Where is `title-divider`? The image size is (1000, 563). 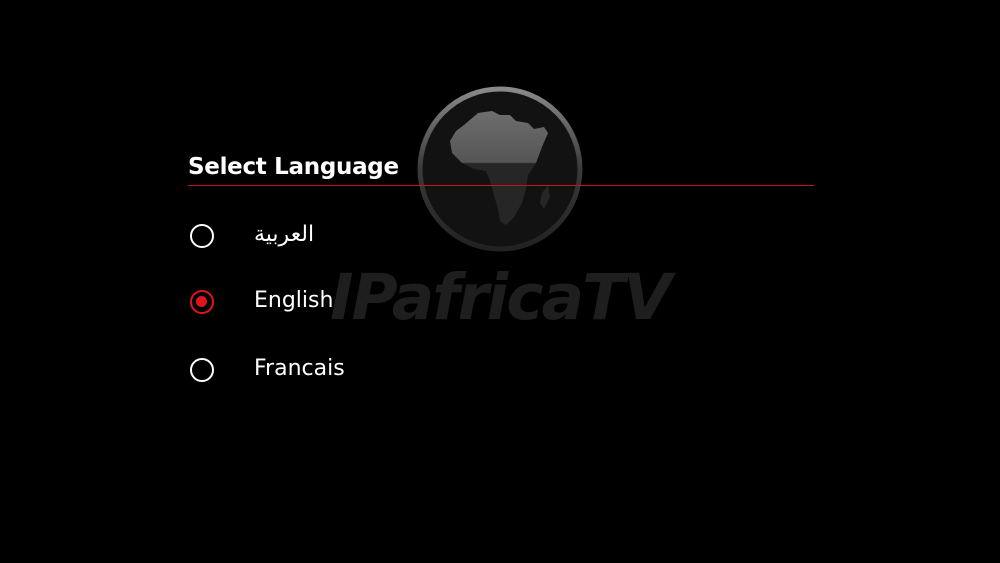 title-divider is located at coordinates (501, 185).